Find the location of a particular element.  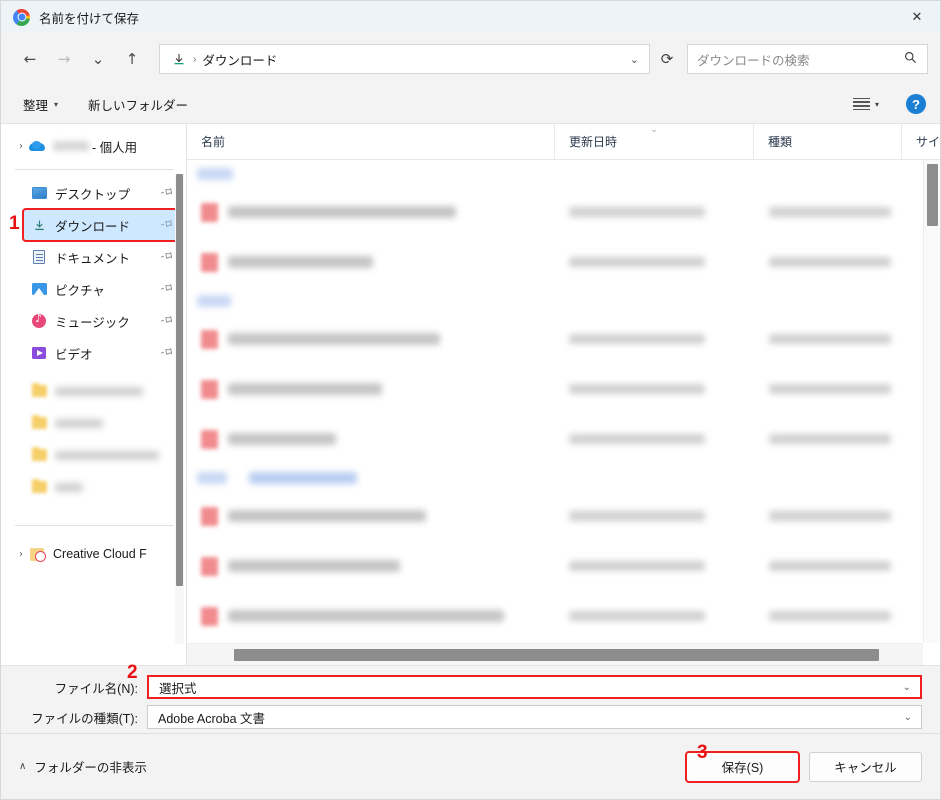

sidebar-scrollbar-thumb is located at coordinates (179, 380).